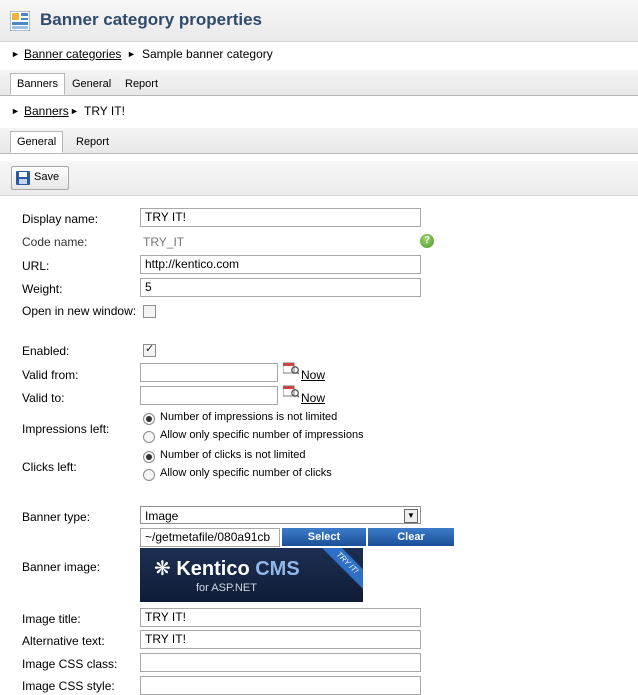 This screenshot has width=638, height=695. I want to click on kentico-logo-cms: CMS, so click(277, 569).